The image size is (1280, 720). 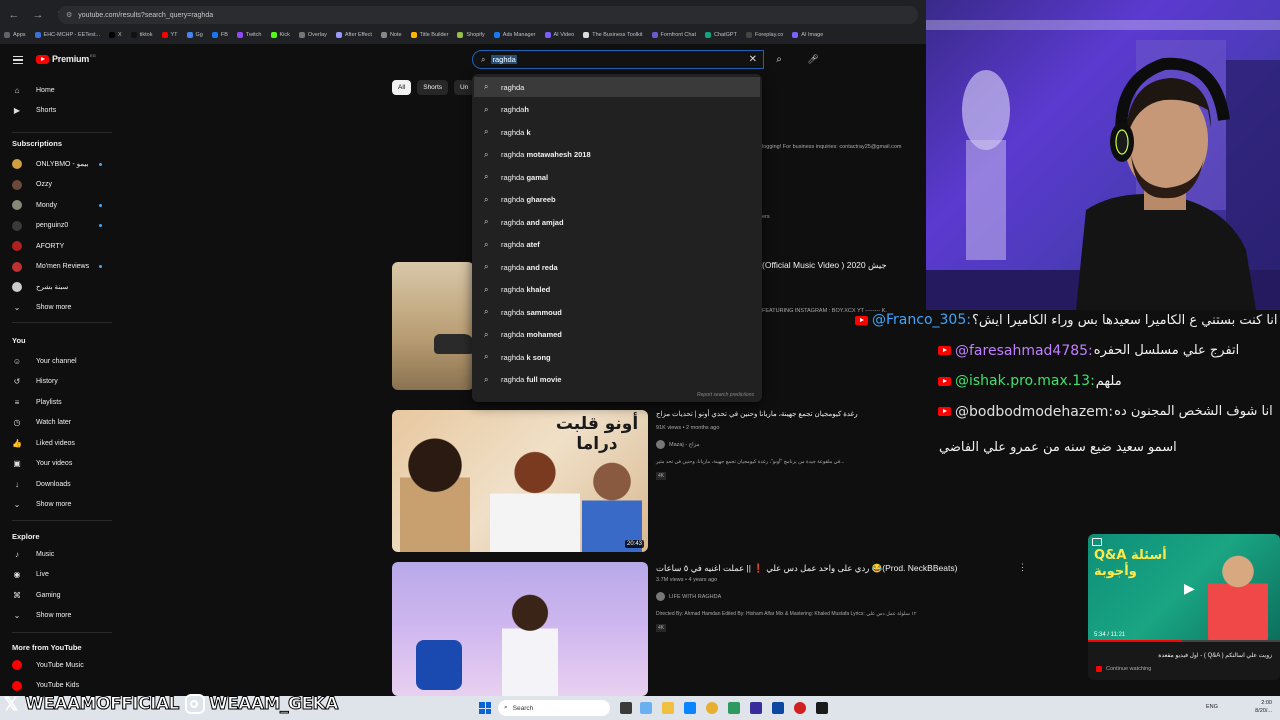 I want to click on forward-icon: →, so click(x=38, y=15).